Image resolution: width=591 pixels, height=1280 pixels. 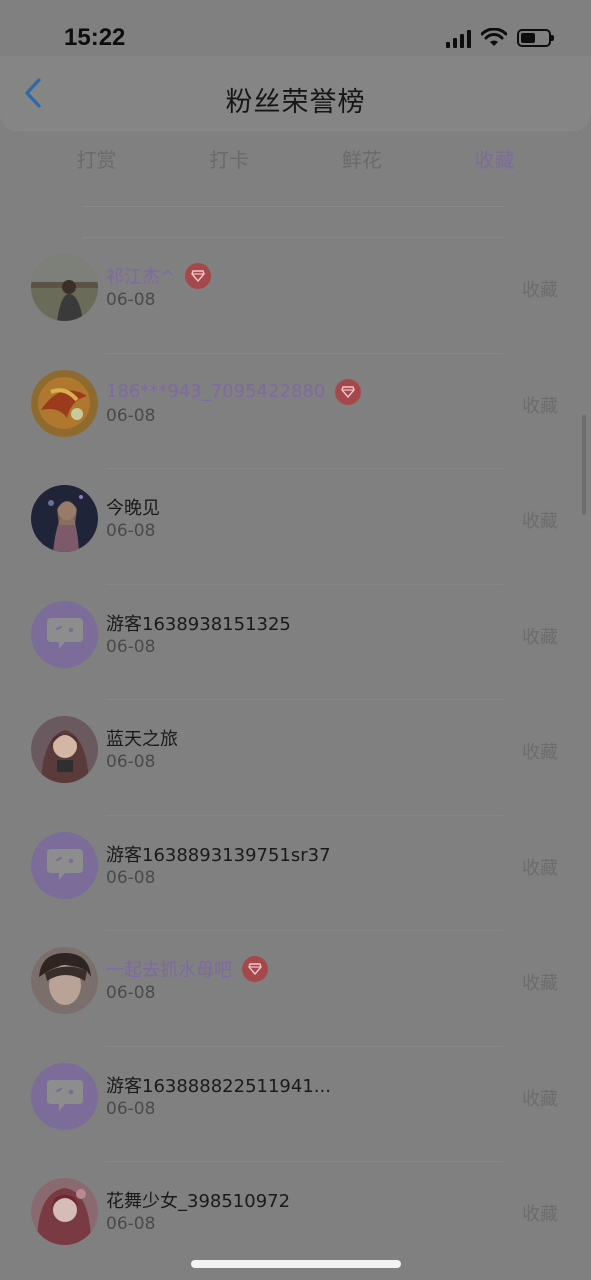 I want to click on anime-girl-icon, so click(x=64, y=749).